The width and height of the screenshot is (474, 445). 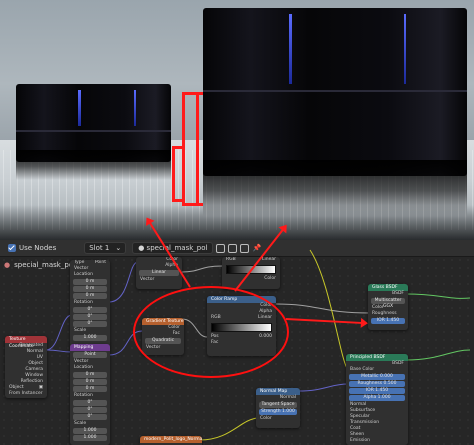 I want to click on ramp-mode: RGB, so click(x=231, y=259).